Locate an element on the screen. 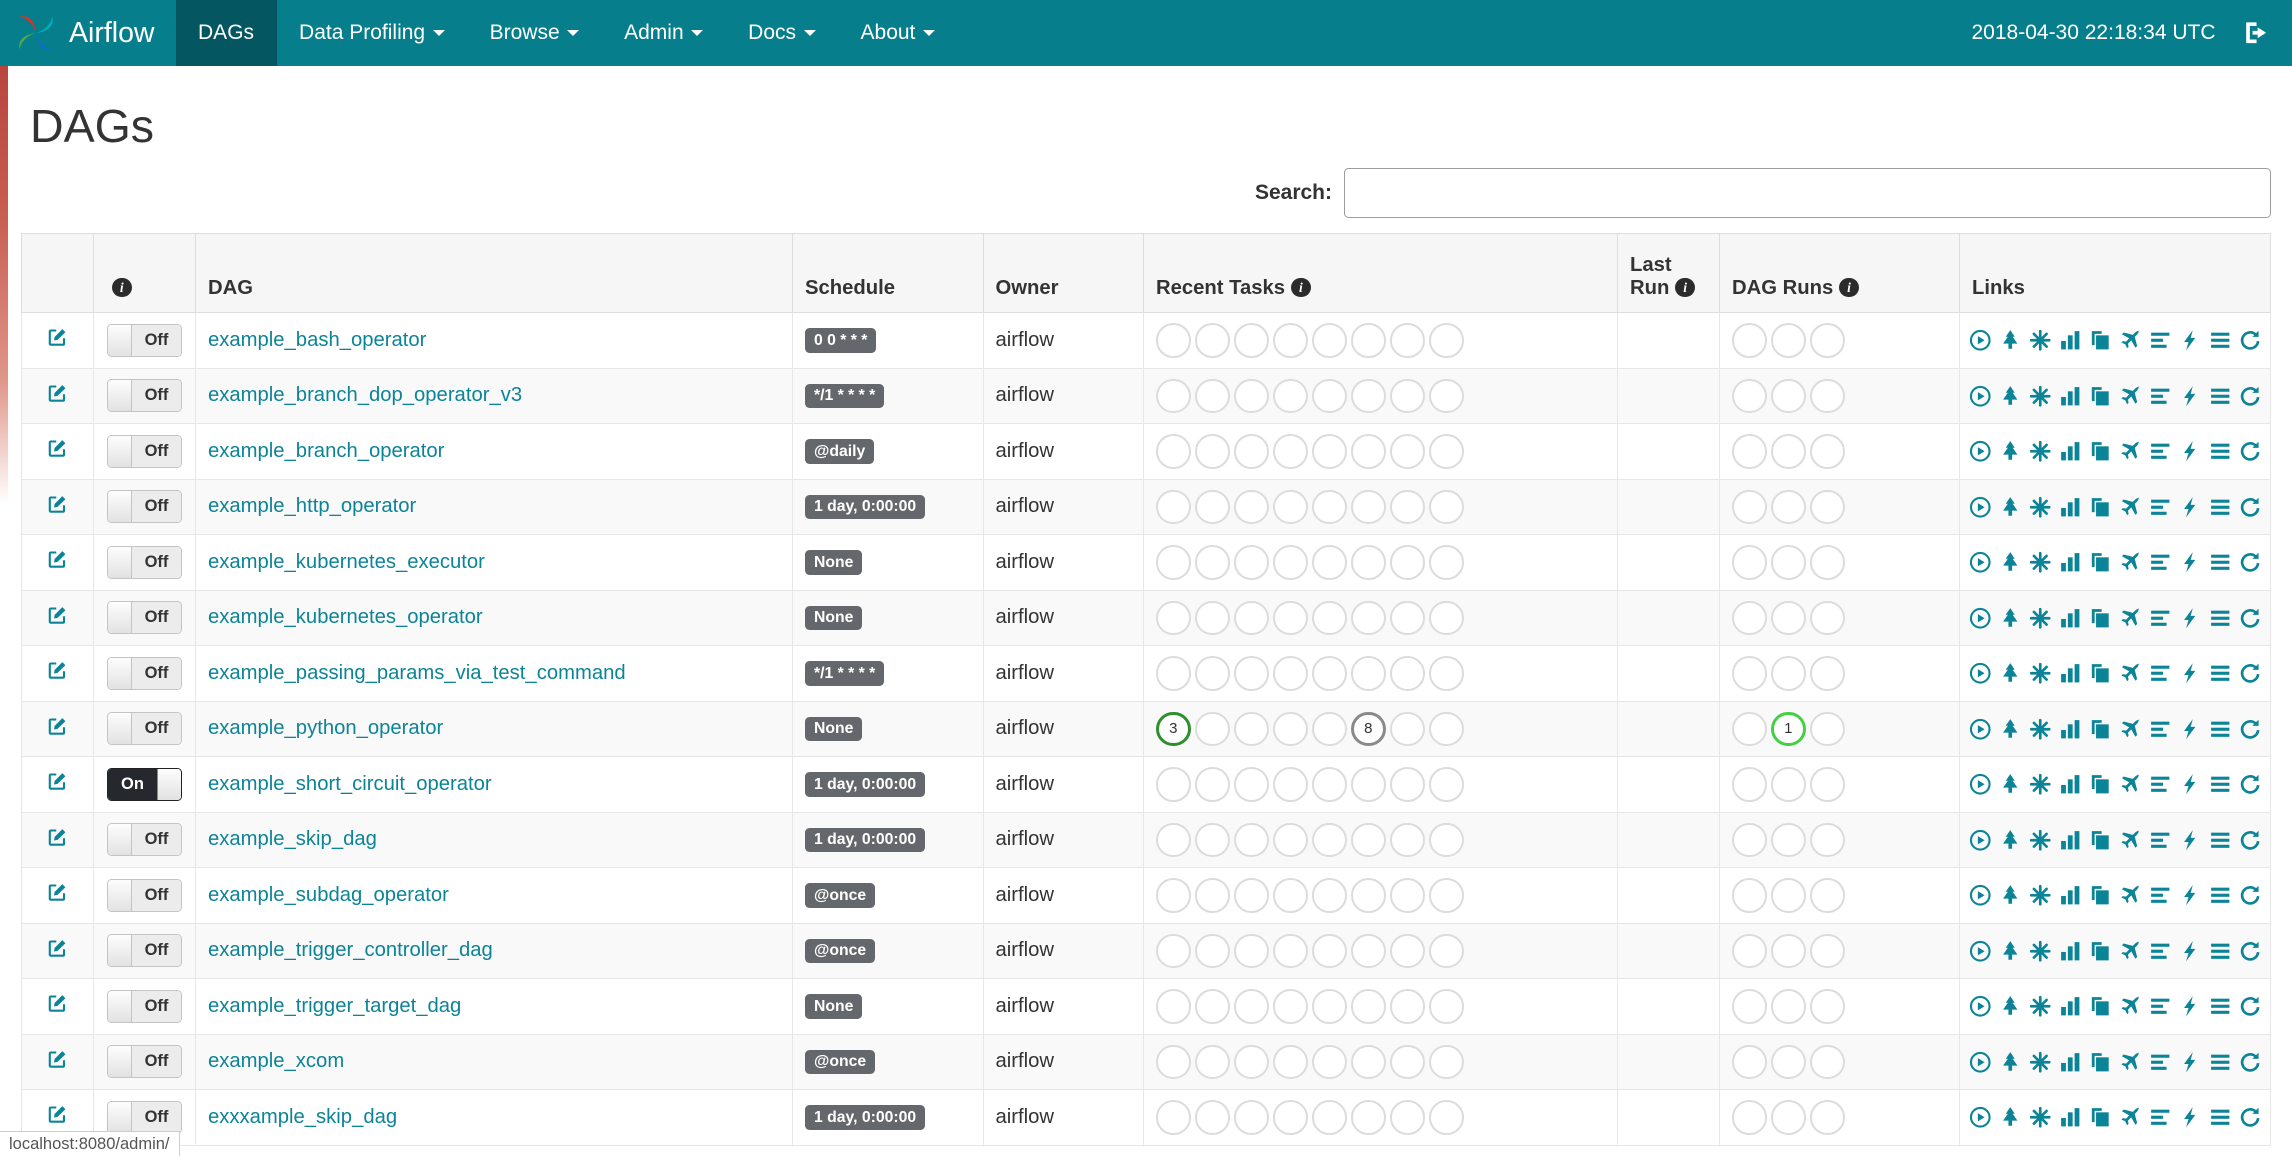 This screenshot has width=2292, height=1156. nav-item-data-profiling: Data Profiling is located at coordinates (372, 33).